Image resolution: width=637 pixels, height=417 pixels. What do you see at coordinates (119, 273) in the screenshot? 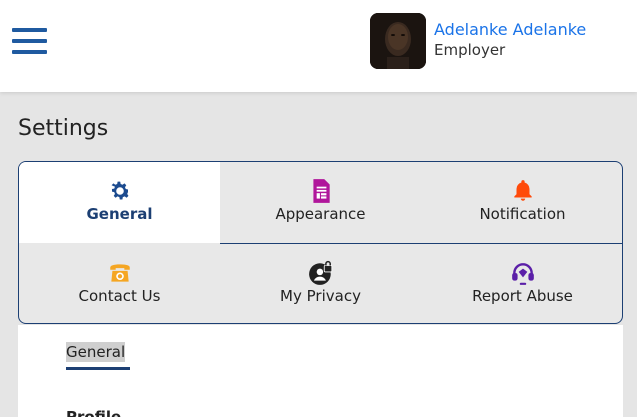
I see `telephone-icon` at bounding box center [119, 273].